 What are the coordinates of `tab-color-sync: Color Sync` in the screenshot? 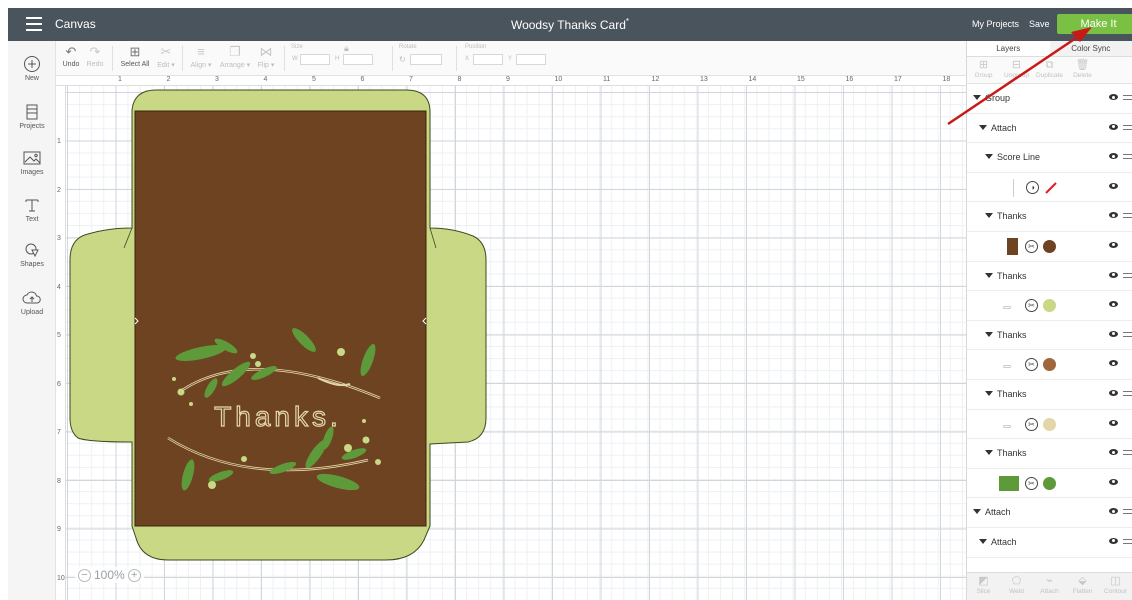 It's located at (1091, 48).